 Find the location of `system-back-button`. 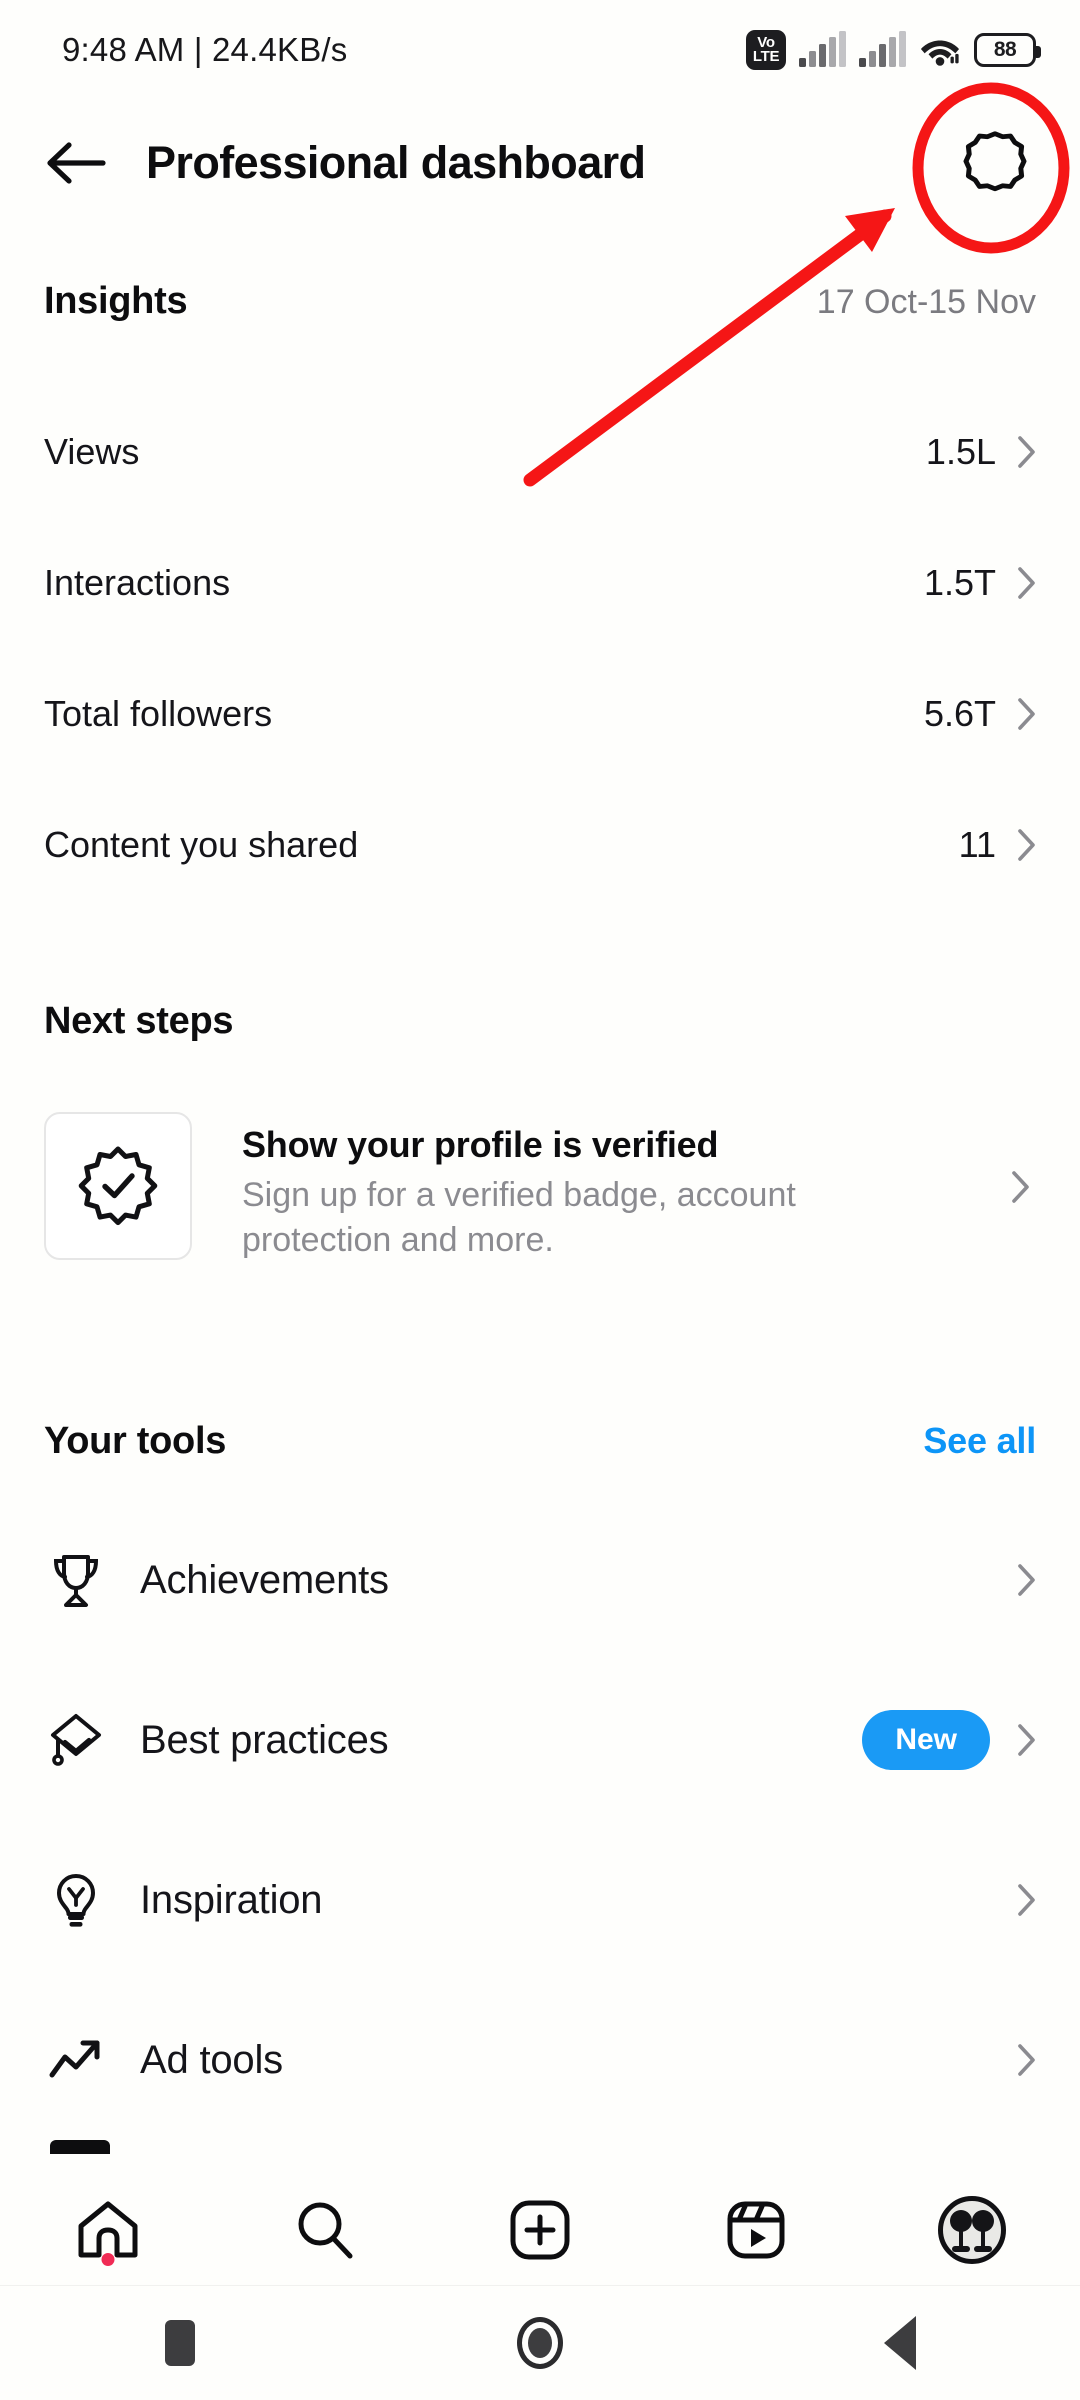

system-back-button is located at coordinates (900, 2343).